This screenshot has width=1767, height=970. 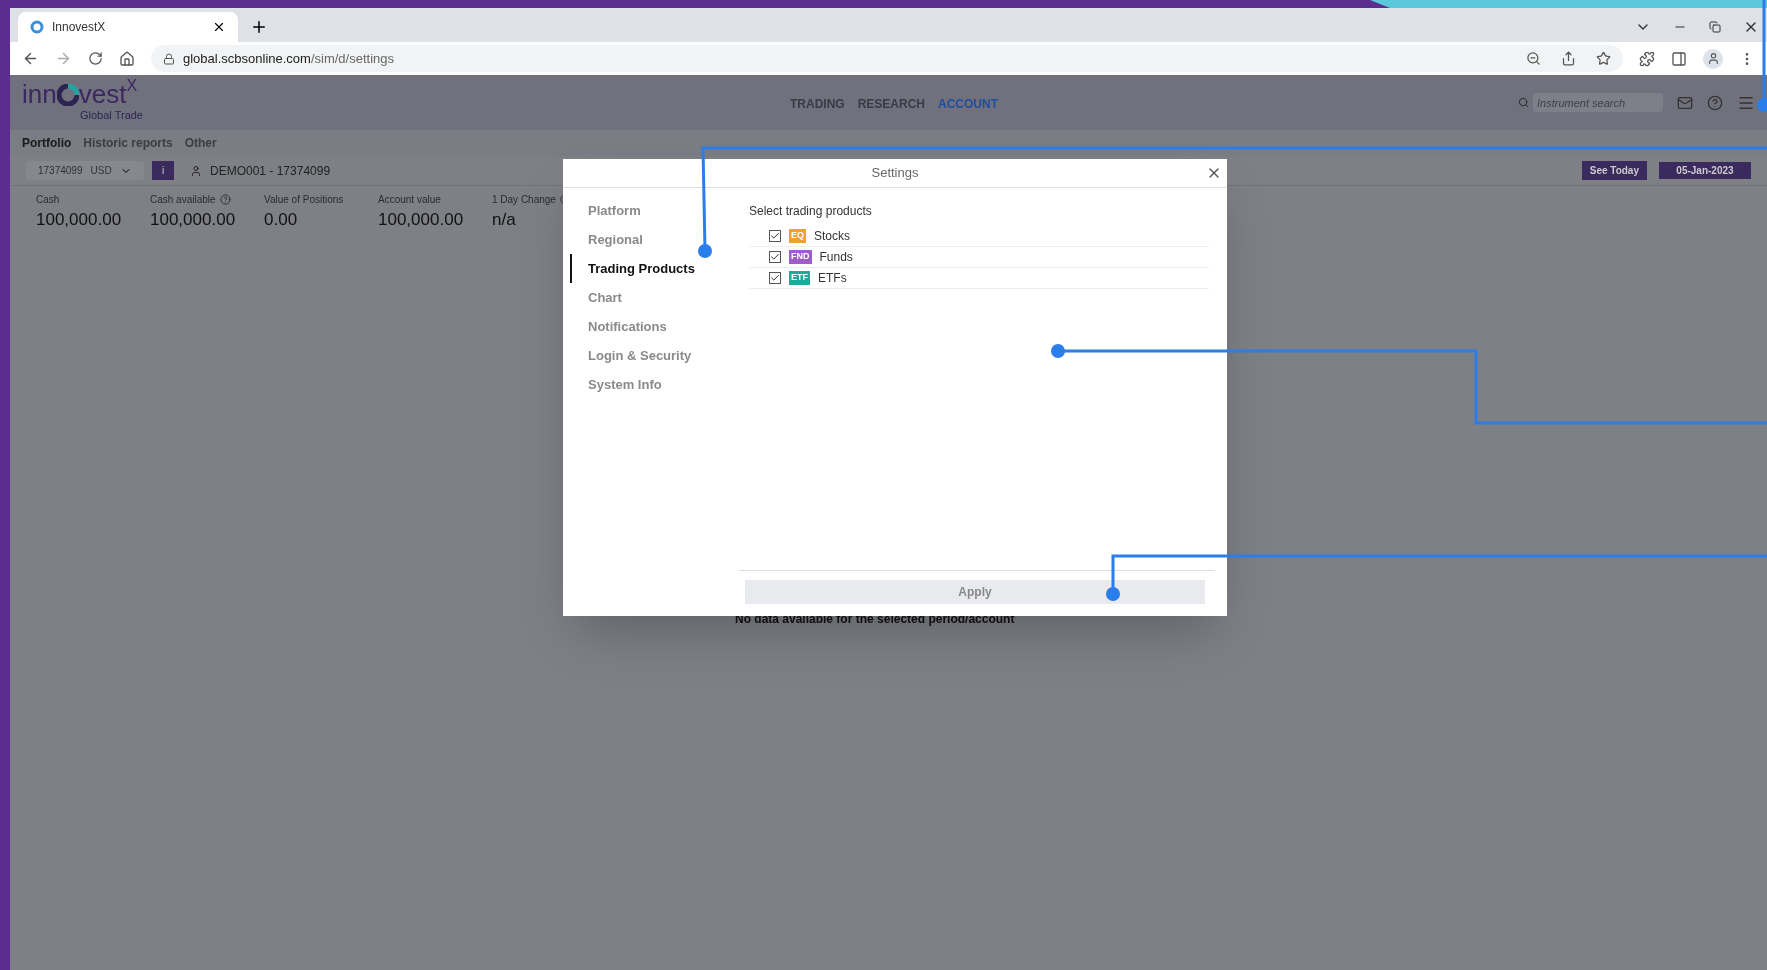 What do you see at coordinates (30, 58) in the screenshot?
I see `back-icon` at bounding box center [30, 58].